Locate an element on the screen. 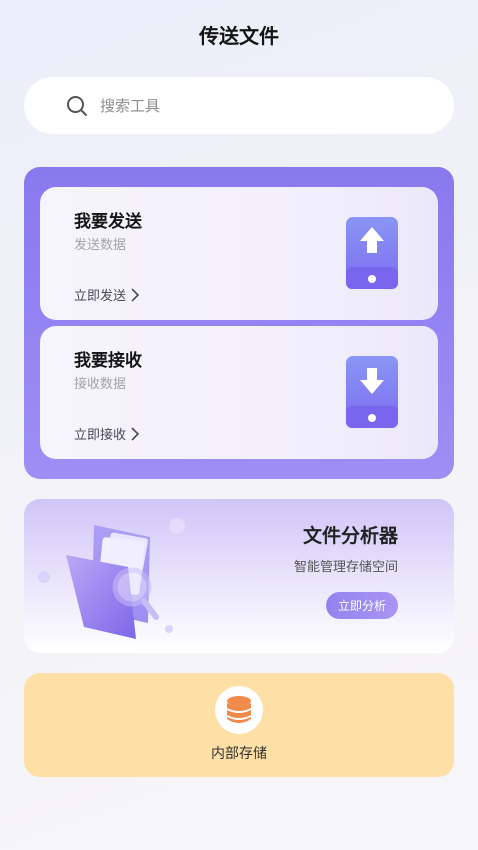  receive-title: 我要接收 is located at coordinates (108, 361).